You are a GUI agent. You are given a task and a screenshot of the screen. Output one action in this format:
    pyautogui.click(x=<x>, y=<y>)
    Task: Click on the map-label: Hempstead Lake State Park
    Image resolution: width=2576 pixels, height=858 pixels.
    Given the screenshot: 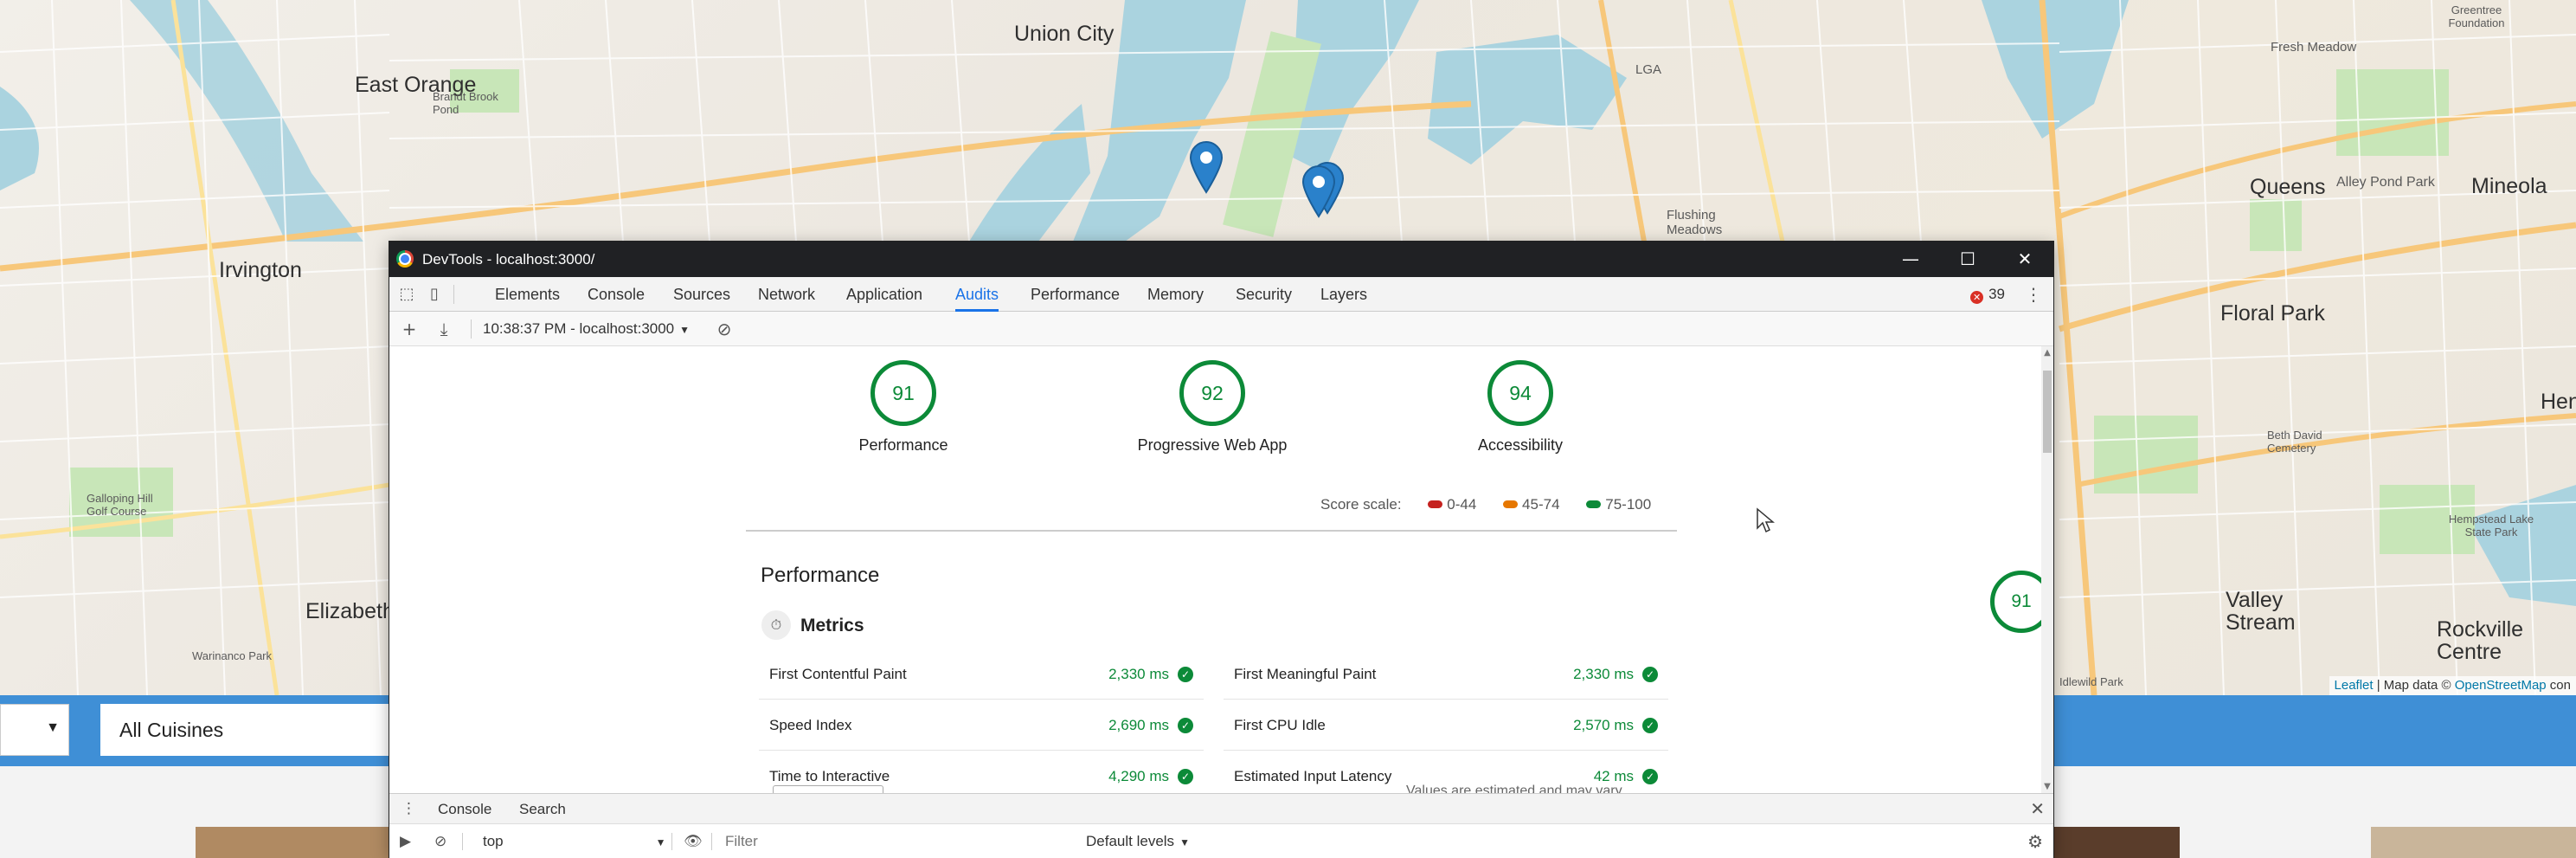 What is the action you would take?
    pyautogui.click(x=2491, y=526)
    